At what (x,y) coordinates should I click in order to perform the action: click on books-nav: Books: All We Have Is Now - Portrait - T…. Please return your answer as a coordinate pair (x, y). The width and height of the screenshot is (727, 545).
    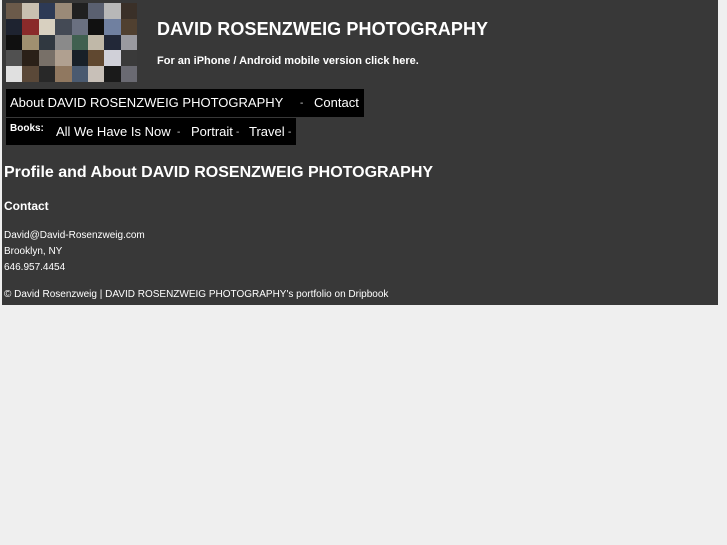
    Looking at the image, I should click on (151, 131).